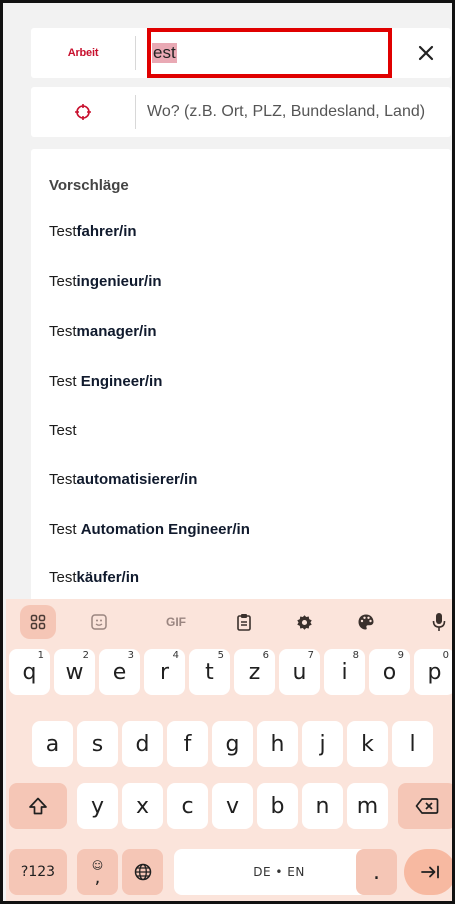 This screenshot has height=904, width=455. I want to click on key-j: j, so click(322, 744).